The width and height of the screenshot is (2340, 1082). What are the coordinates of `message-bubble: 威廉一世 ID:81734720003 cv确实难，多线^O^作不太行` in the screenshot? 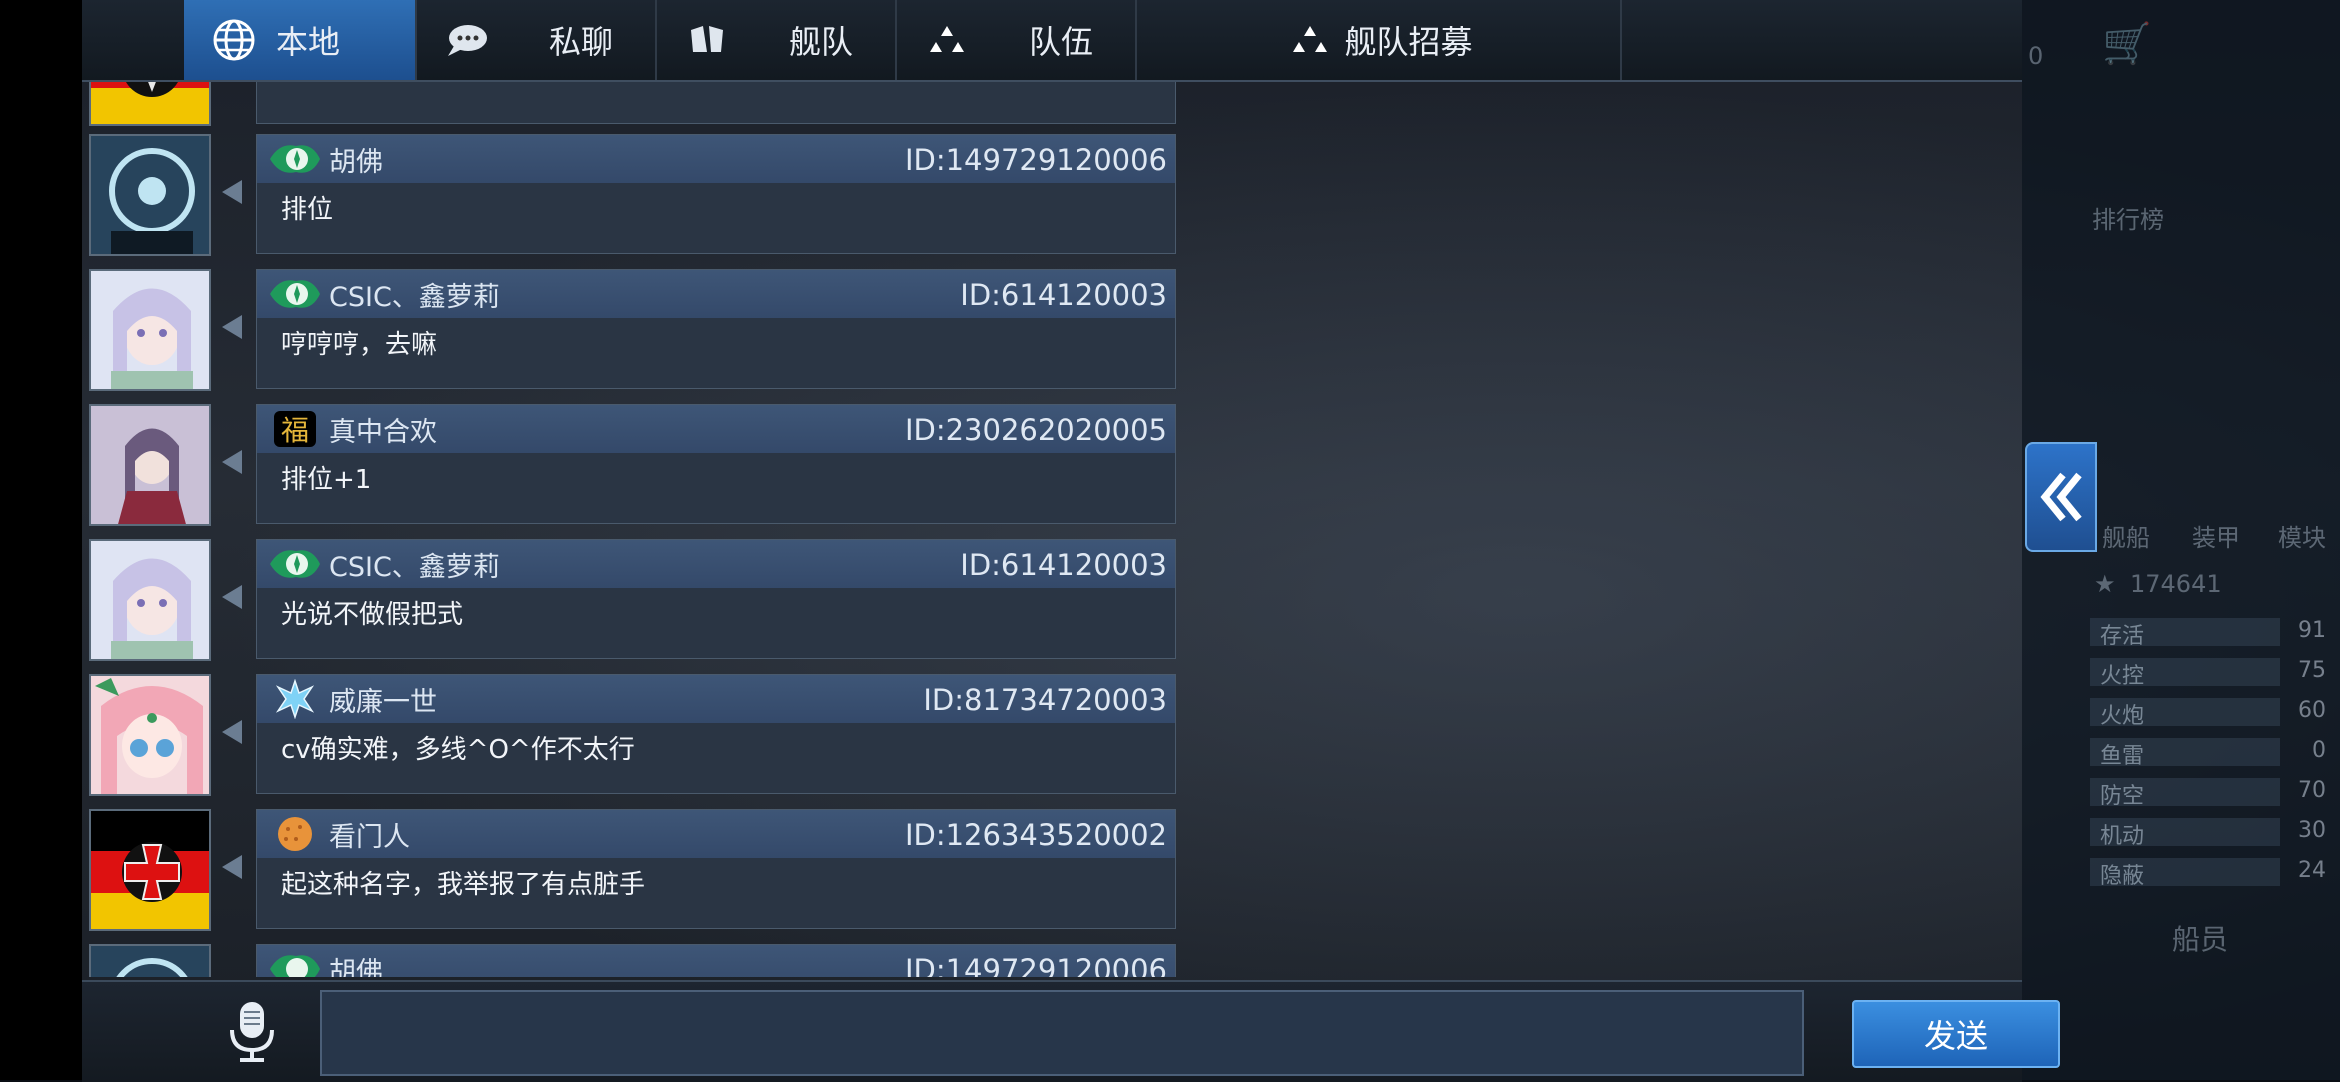 It's located at (716, 734).